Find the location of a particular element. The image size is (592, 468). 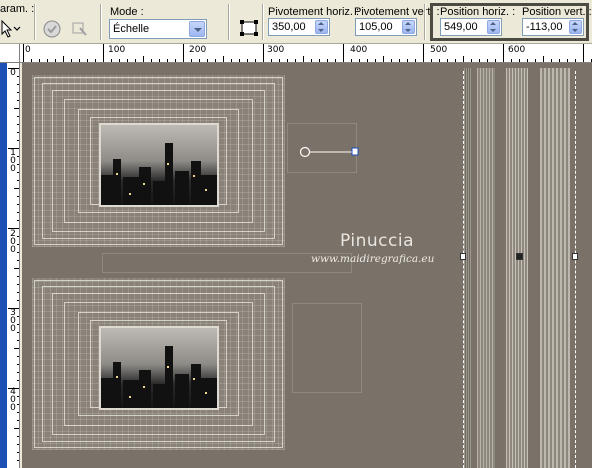

mode-label: Mode : is located at coordinates (127, 12).